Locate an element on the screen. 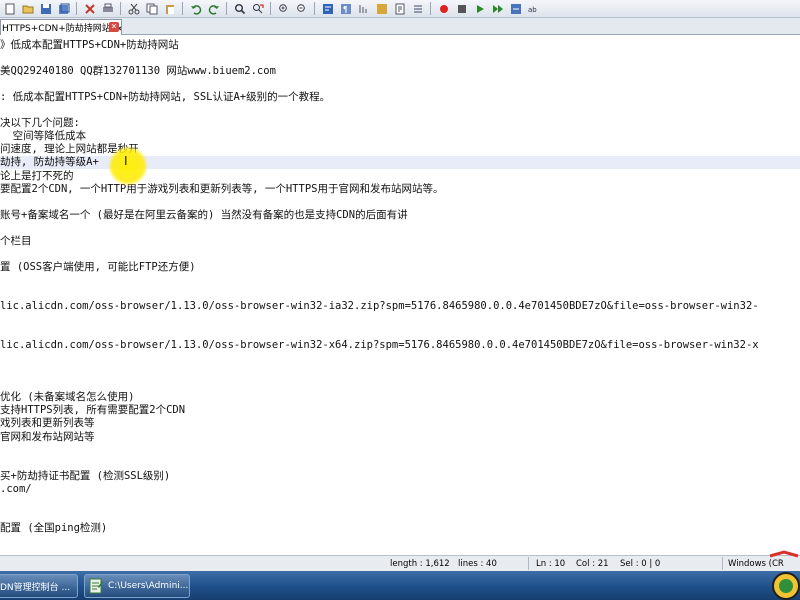  doc-map-icon is located at coordinates (399, 9).